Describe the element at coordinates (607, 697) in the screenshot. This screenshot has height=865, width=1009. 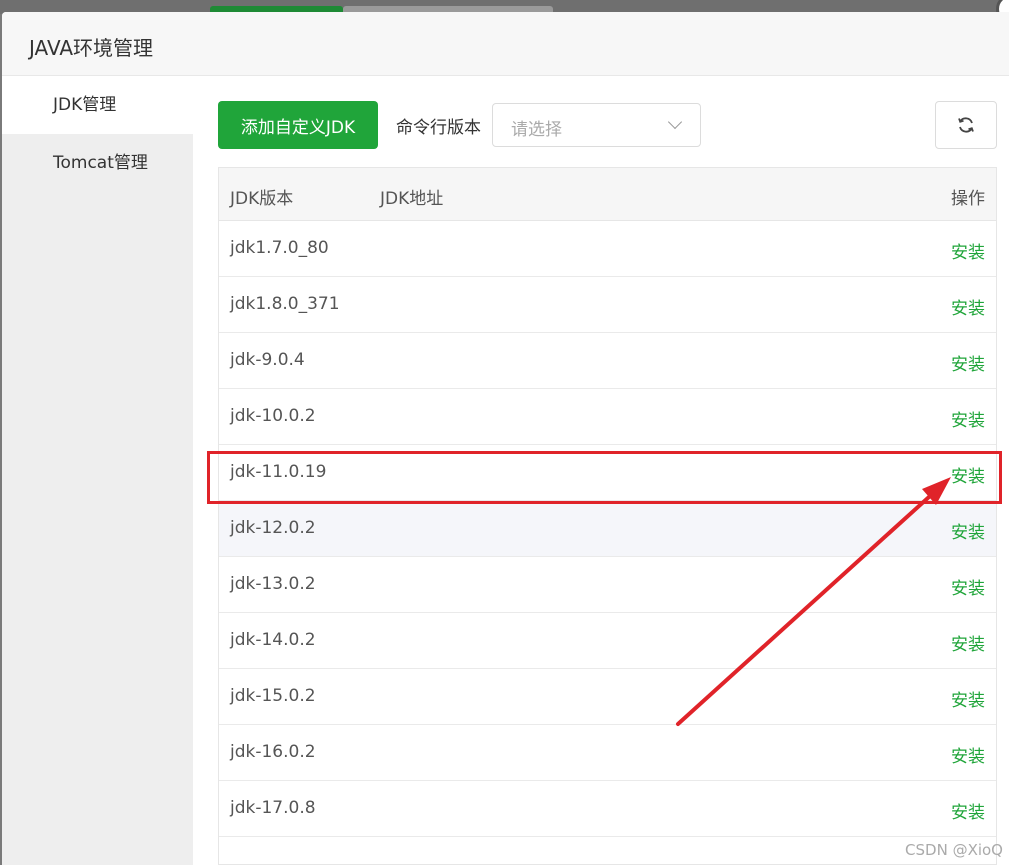
I see `table-row: jdk-15.0.2 安装` at that location.